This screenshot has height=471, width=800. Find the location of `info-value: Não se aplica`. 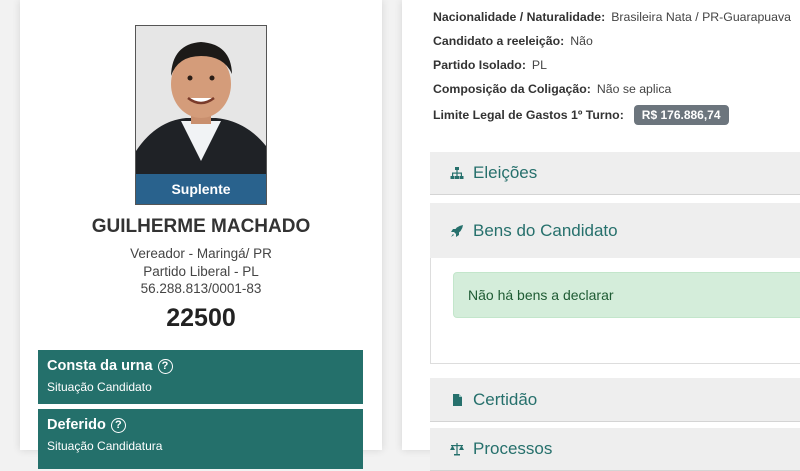

info-value: Não se aplica is located at coordinates (634, 89).